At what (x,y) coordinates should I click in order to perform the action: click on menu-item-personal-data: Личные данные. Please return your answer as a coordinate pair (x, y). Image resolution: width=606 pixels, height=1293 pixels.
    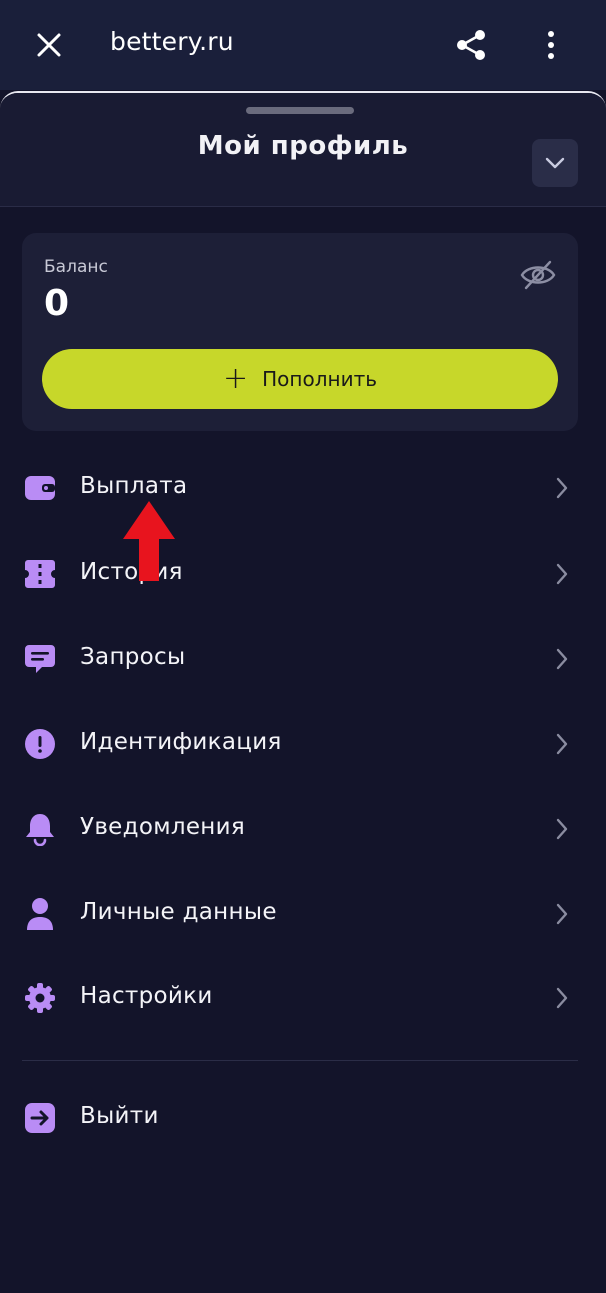
    Looking at the image, I should click on (303, 914).